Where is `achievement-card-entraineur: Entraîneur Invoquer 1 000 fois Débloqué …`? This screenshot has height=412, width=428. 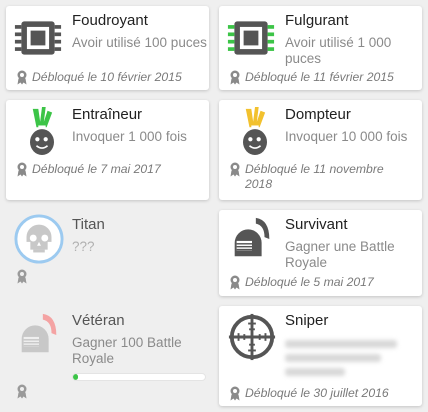 achievement-card-entraineur: Entraîneur Invoquer 1 000 fois Débloqué … is located at coordinates (107, 150).